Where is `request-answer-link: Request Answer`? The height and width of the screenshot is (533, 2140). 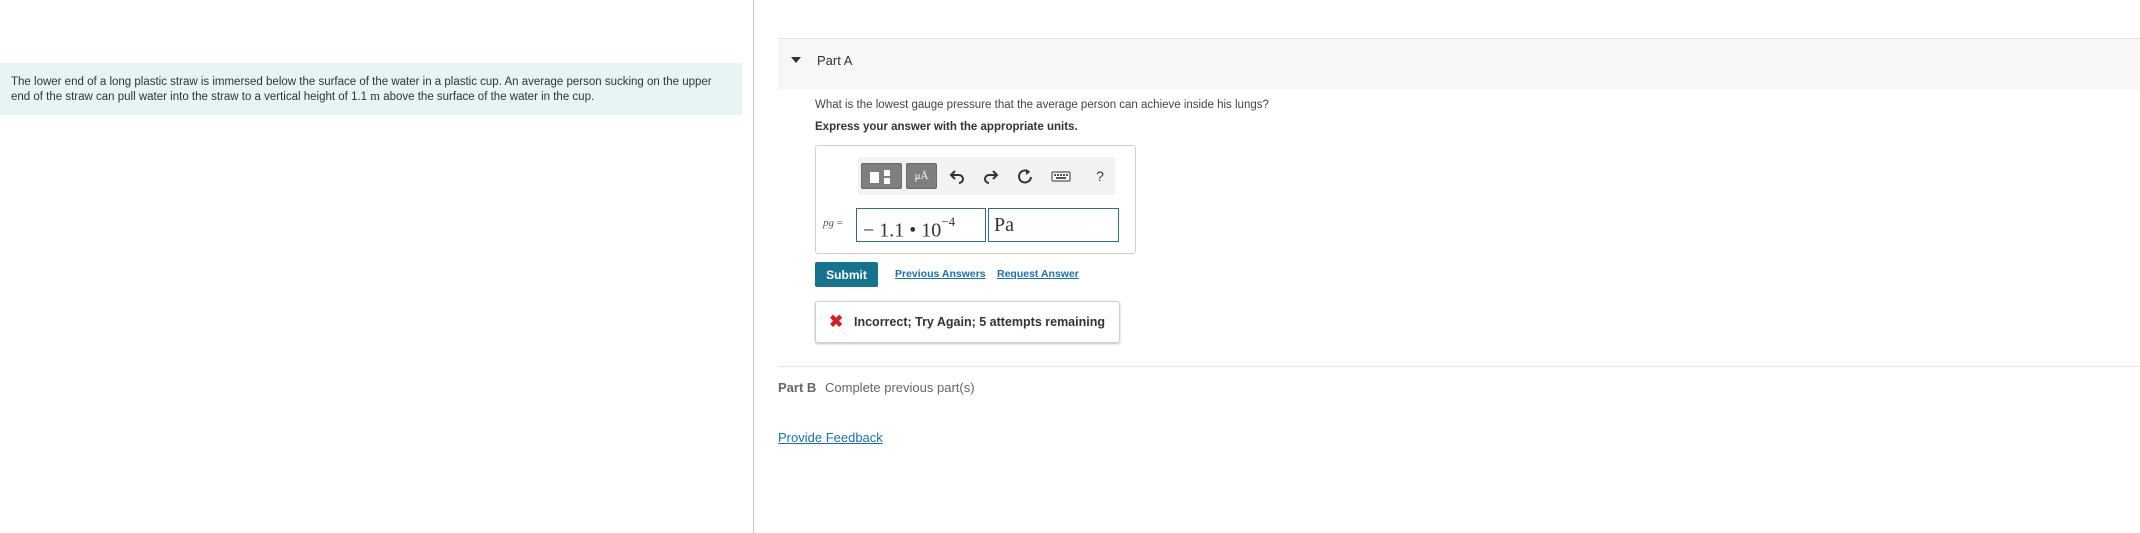
request-answer-link: Request Answer is located at coordinates (1038, 274).